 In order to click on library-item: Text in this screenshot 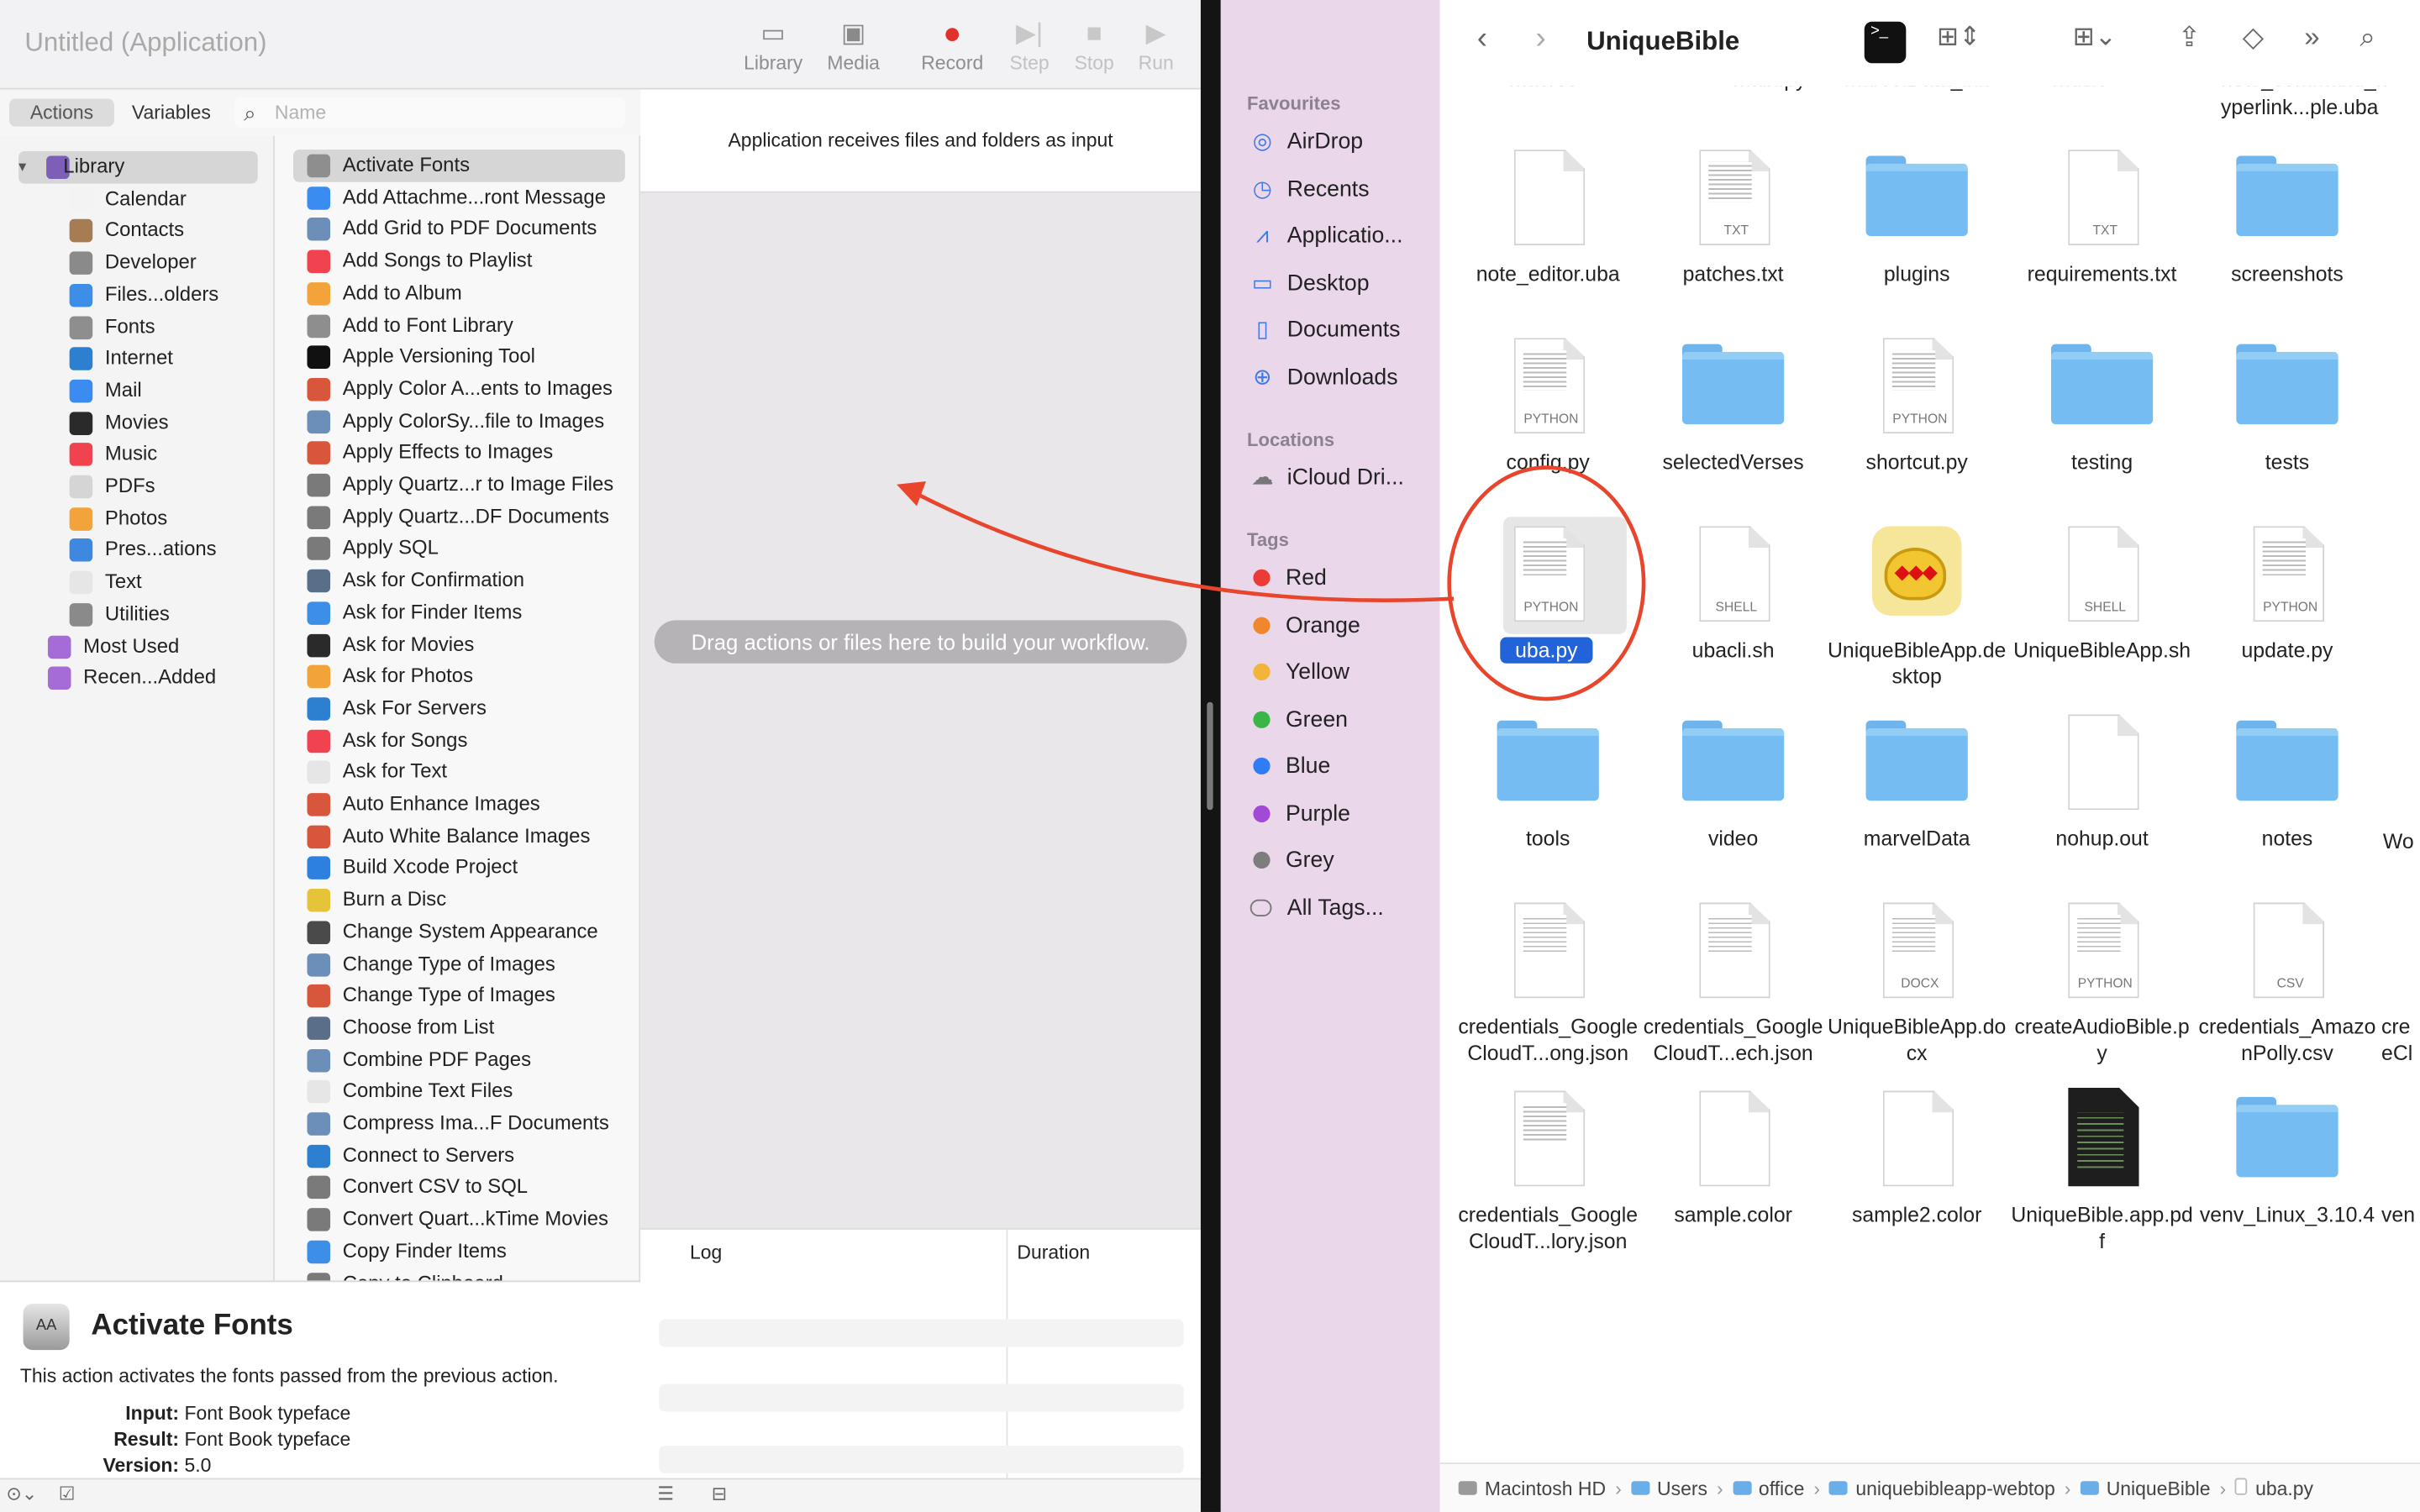, I will do `click(136, 582)`.